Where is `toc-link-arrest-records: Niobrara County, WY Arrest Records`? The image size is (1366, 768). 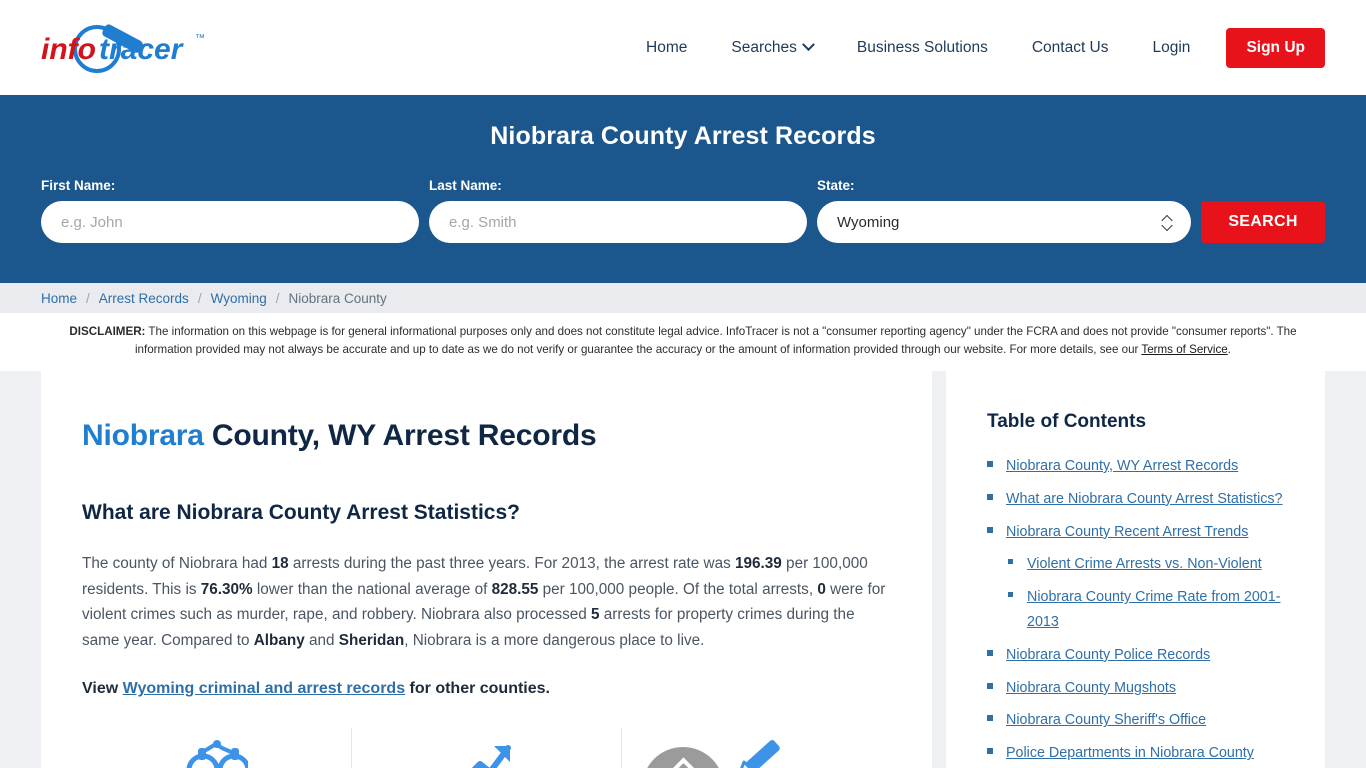 toc-link-arrest-records: Niobrara County, WY Arrest Records is located at coordinates (1122, 466).